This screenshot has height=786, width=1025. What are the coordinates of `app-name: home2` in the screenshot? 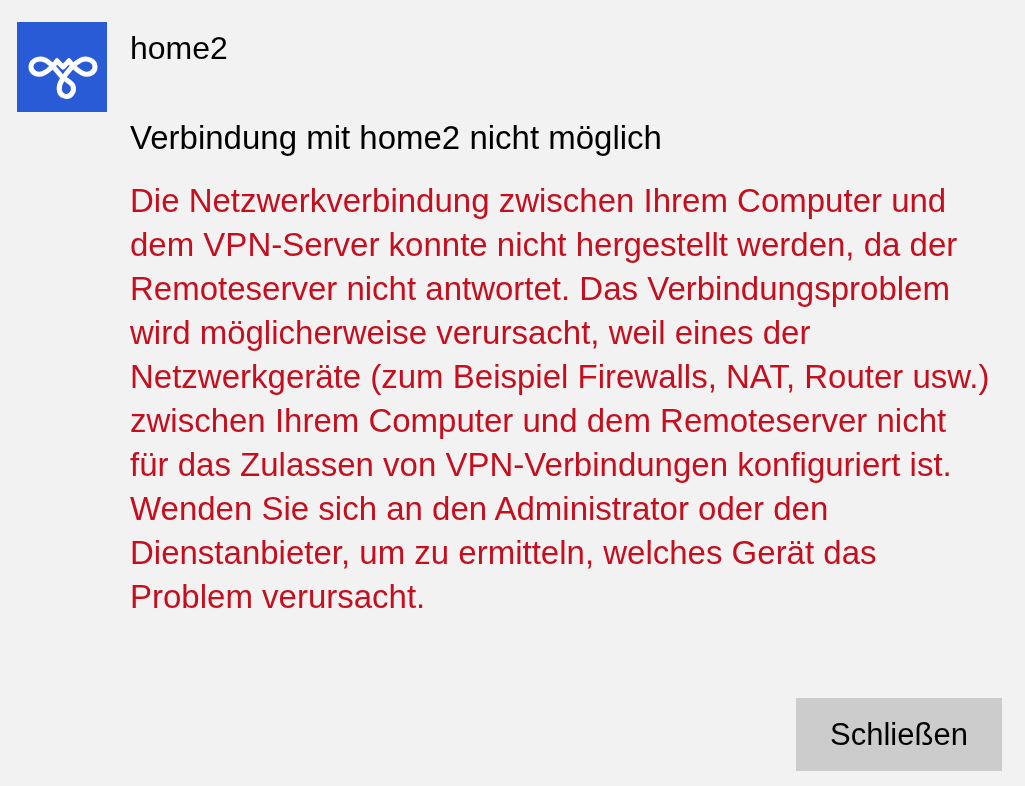 It's located at (179, 48).